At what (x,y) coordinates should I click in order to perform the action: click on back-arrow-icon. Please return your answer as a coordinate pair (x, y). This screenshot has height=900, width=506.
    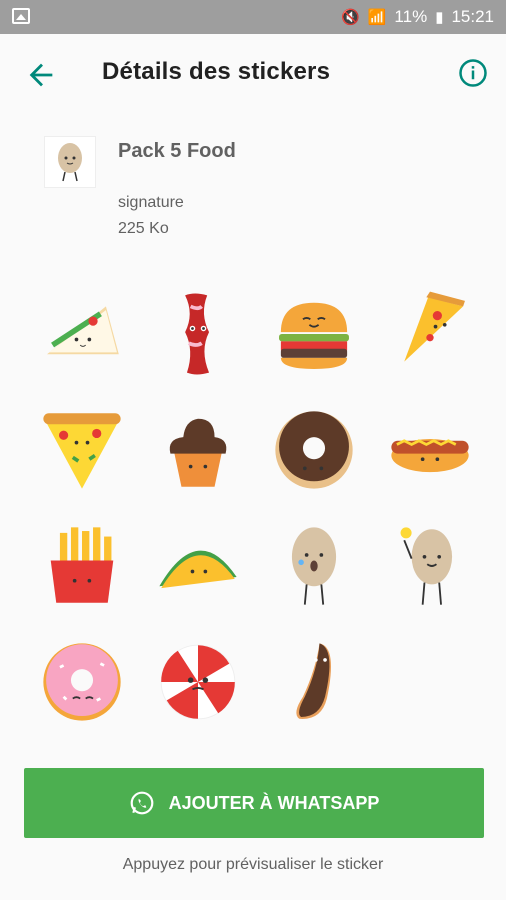
    Looking at the image, I should click on (41, 75).